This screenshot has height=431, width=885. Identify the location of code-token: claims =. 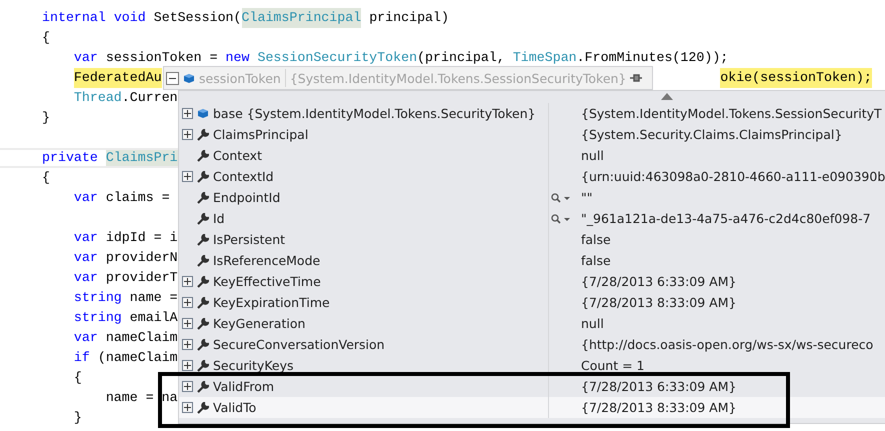
(137, 198).